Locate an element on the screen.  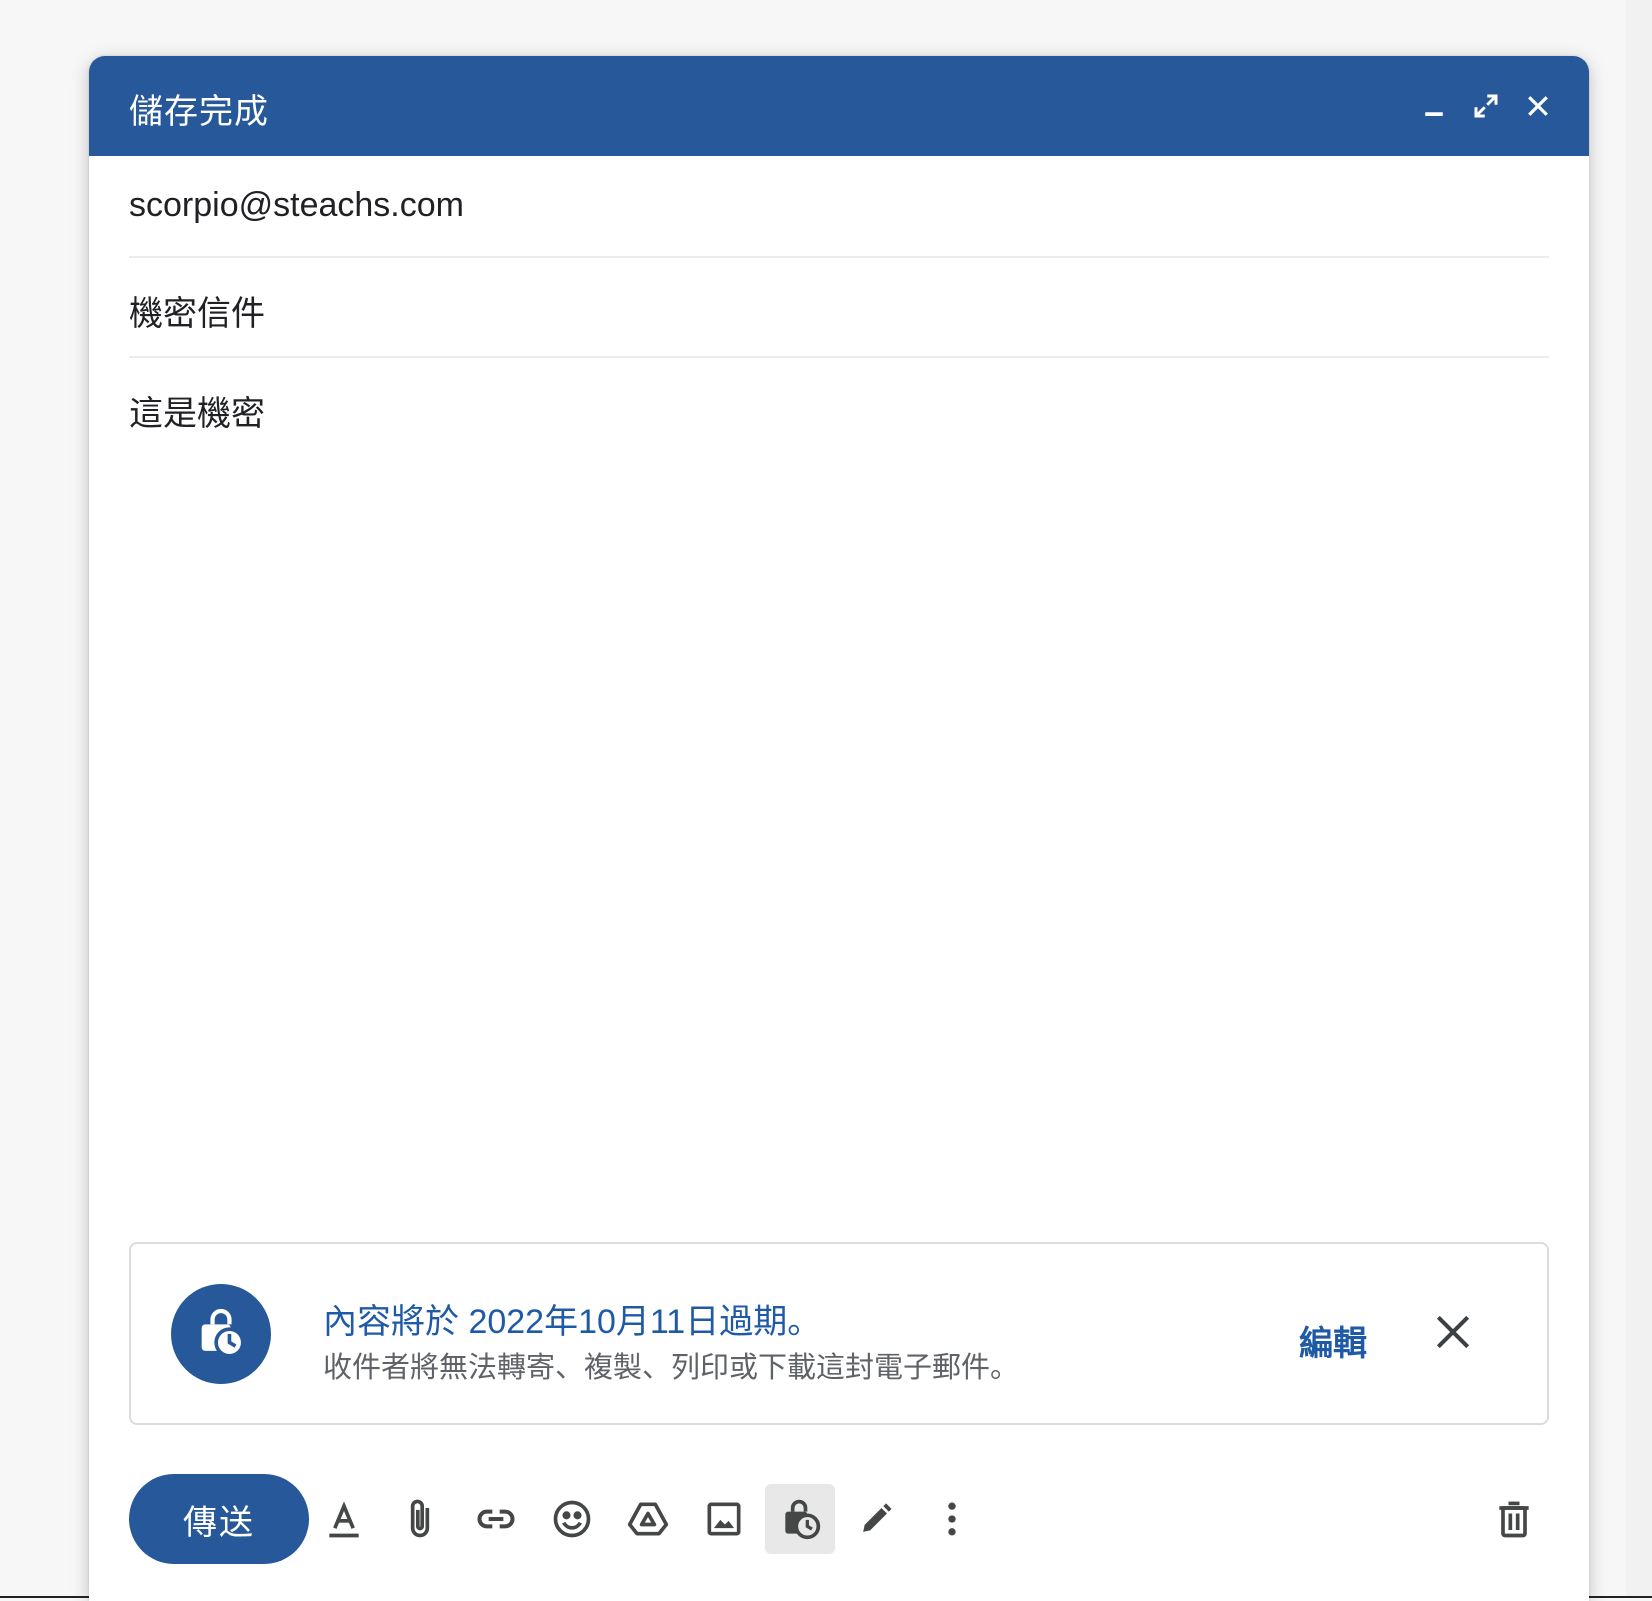
compose-titlebar: 儲存完成 is located at coordinates (839, 106).